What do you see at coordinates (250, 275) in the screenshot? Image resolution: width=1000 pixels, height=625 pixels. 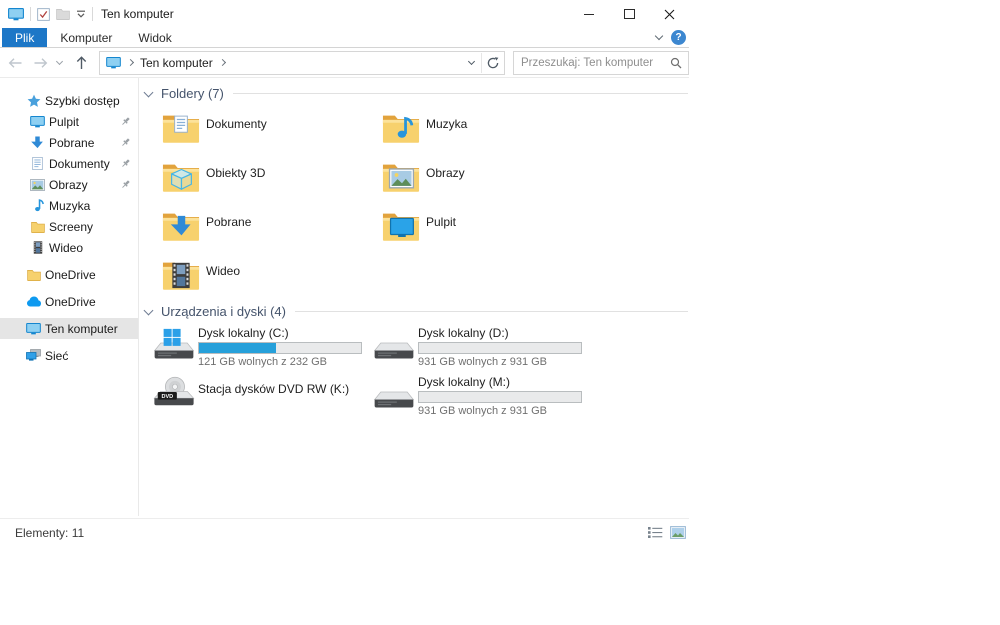 I see `folder-tile-wideo: Wideo` at bounding box center [250, 275].